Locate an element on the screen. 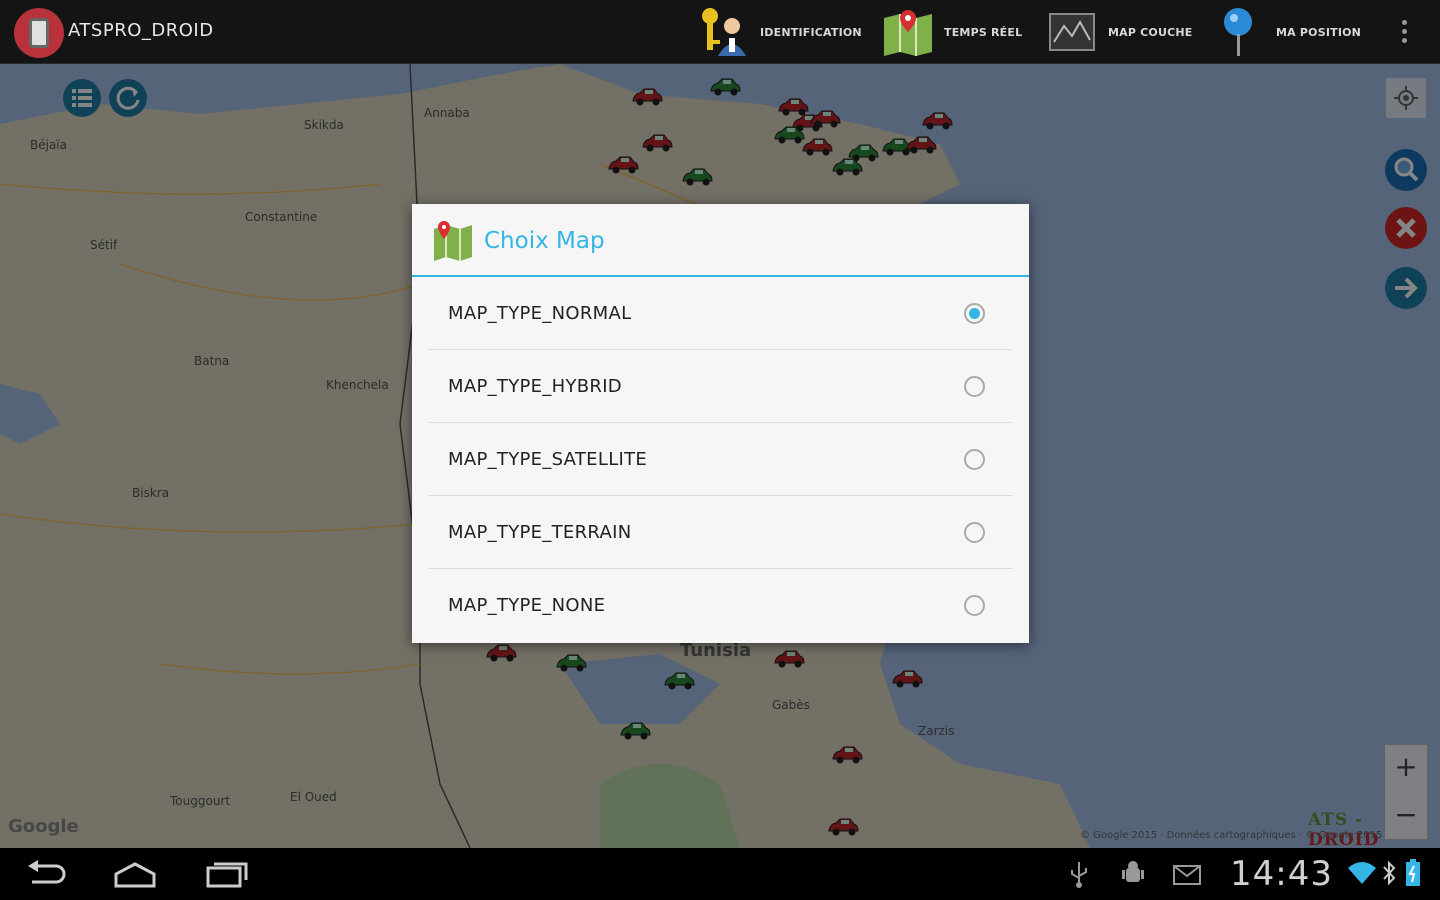  app-title: ATSPRO_DROID is located at coordinates (141, 30).